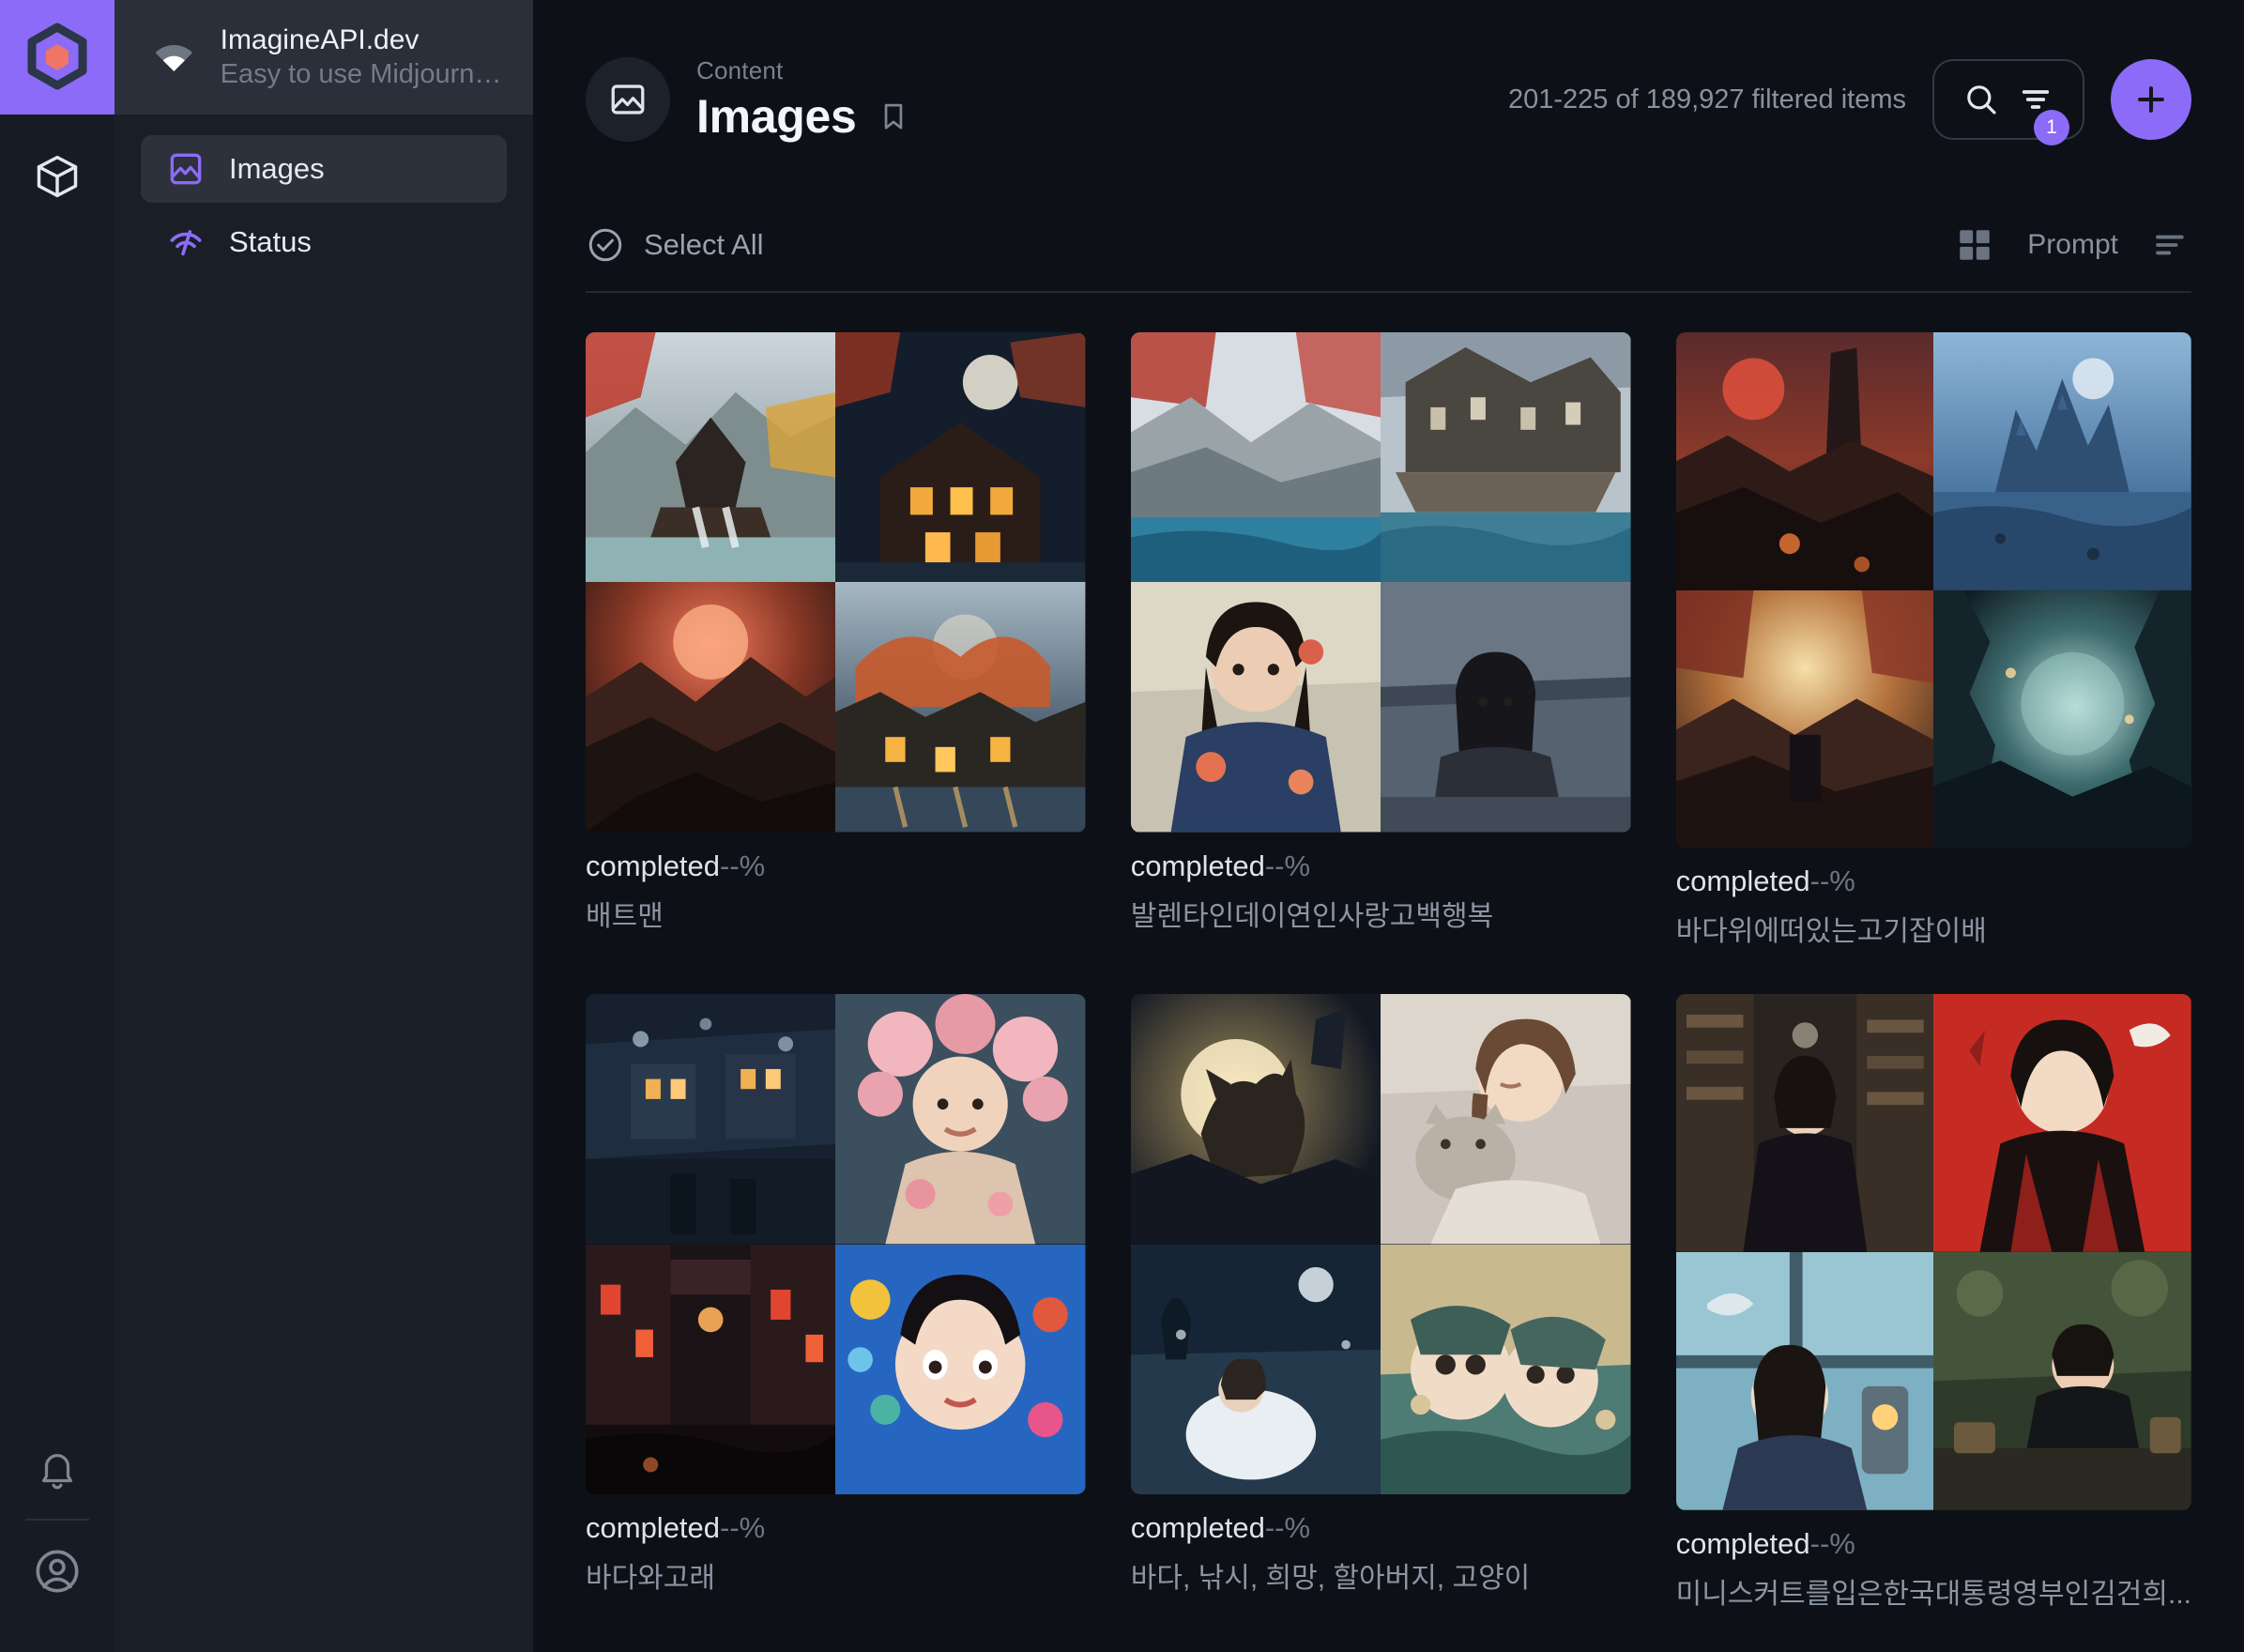 The image size is (2244, 1652). What do you see at coordinates (324, 242) in the screenshot?
I see `sidebar-item-status: Status` at bounding box center [324, 242].